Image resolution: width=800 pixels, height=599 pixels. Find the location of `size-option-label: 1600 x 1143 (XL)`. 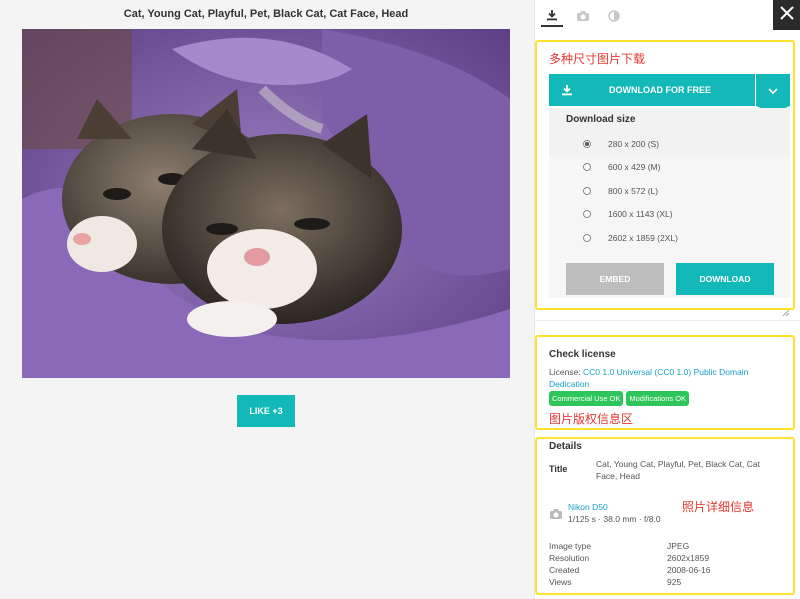

size-option-label: 1600 x 1143 (XL) is located at coordinates (640, 214).